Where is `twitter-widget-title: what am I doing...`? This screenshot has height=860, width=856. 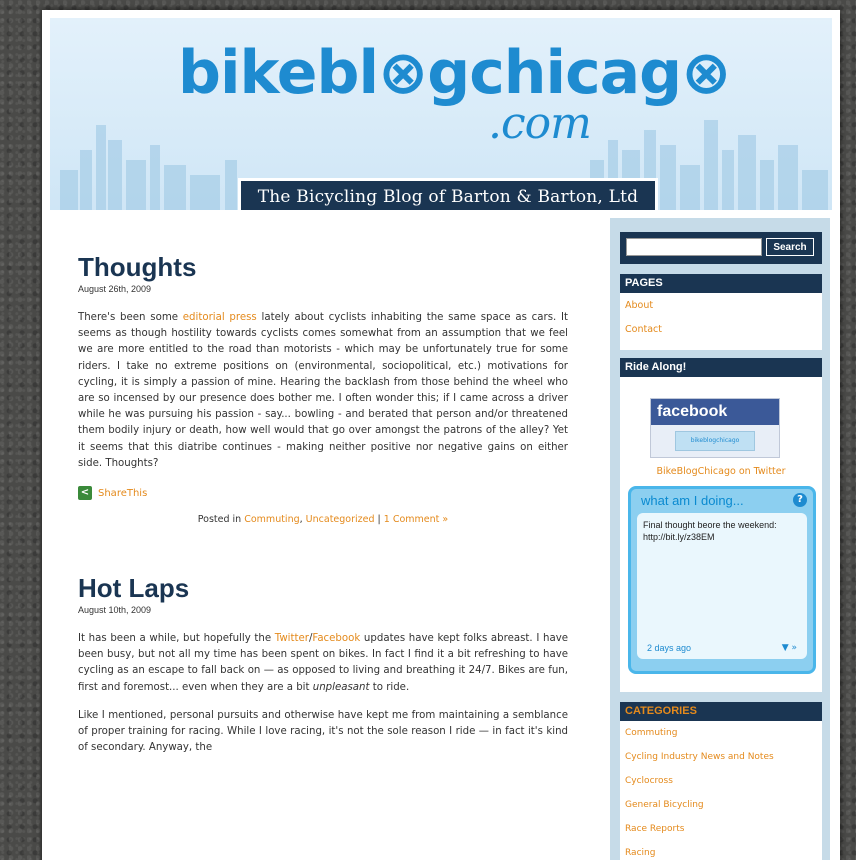
twitter-widget-title: what am I doing... is located at coordinates (692, 500).